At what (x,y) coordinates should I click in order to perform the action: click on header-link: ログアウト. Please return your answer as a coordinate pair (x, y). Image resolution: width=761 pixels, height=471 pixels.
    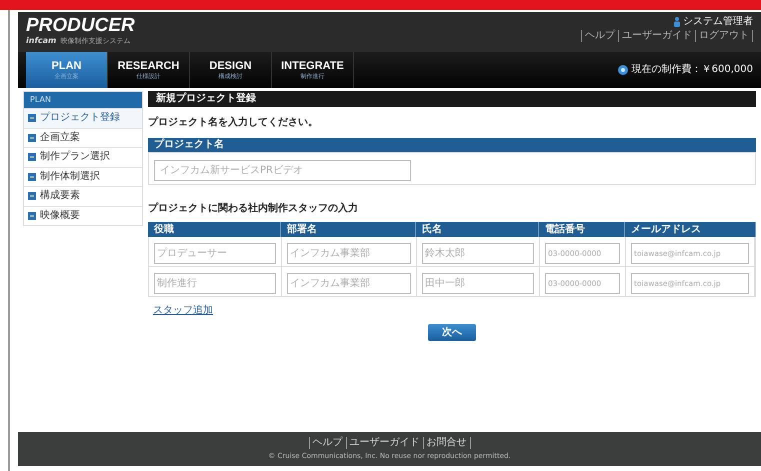
    Looking at the image, I should click on (723, 36).